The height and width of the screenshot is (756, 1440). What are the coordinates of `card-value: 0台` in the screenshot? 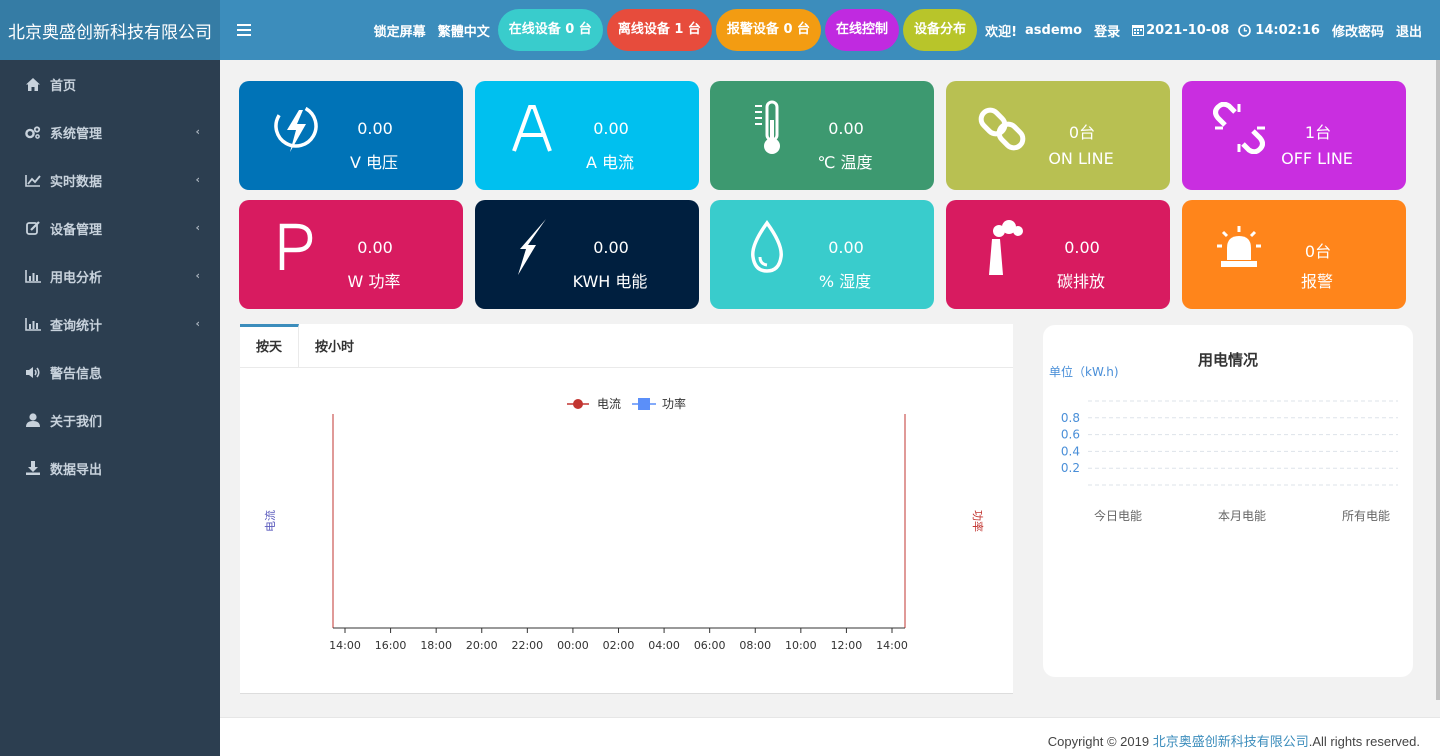 It's located at (1082, 132).